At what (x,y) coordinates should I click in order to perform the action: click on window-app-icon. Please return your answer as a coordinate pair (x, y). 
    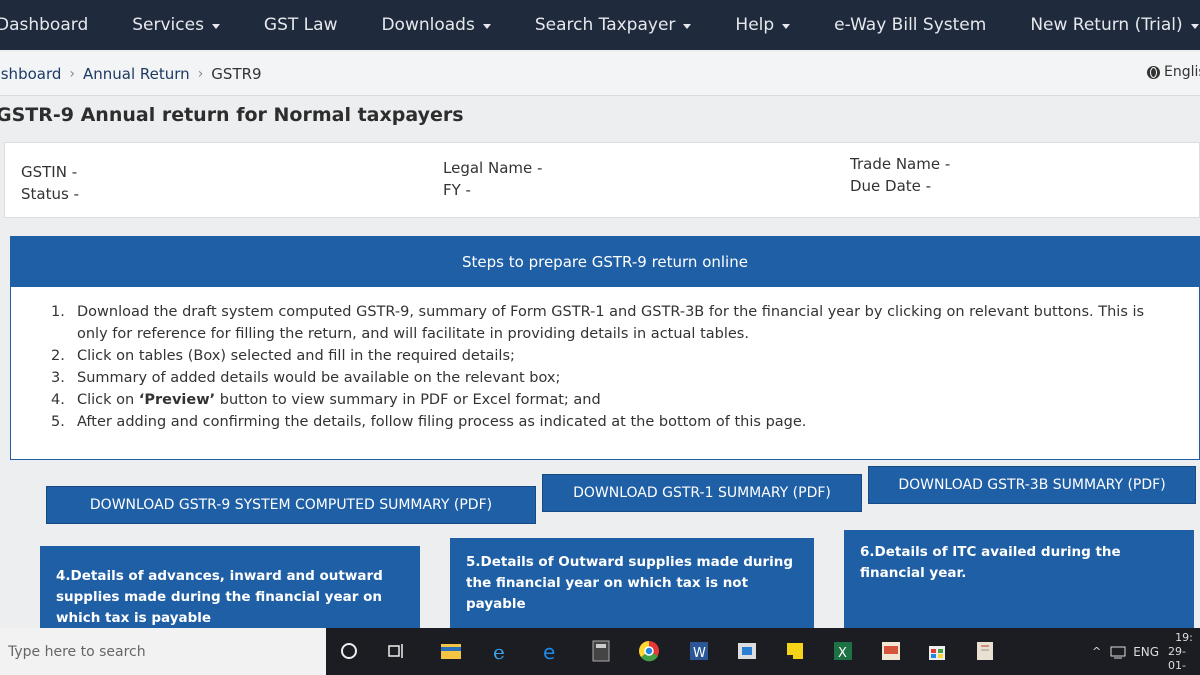
    Looking at the image, I should click on (747, 651).